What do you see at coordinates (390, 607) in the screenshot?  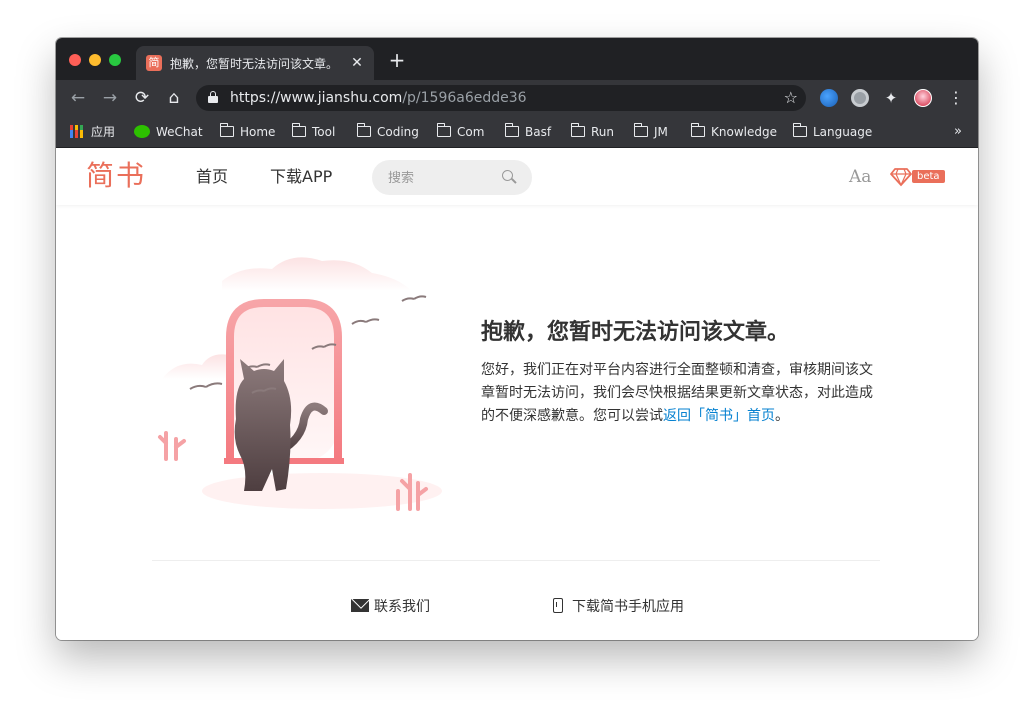 I see `contact-us-link: 联系我们` at bounding box center [390, 607].